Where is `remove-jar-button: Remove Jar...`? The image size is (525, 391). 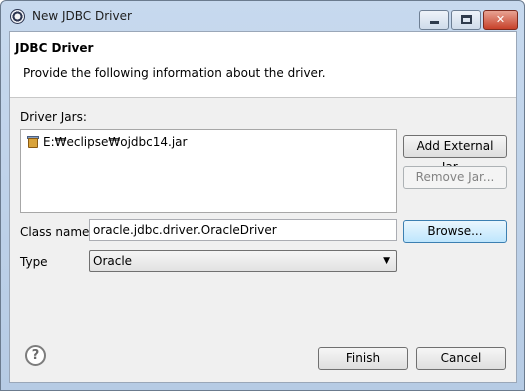
remove-jar-button: Remove Jar... is located at coordinates (455, 177).